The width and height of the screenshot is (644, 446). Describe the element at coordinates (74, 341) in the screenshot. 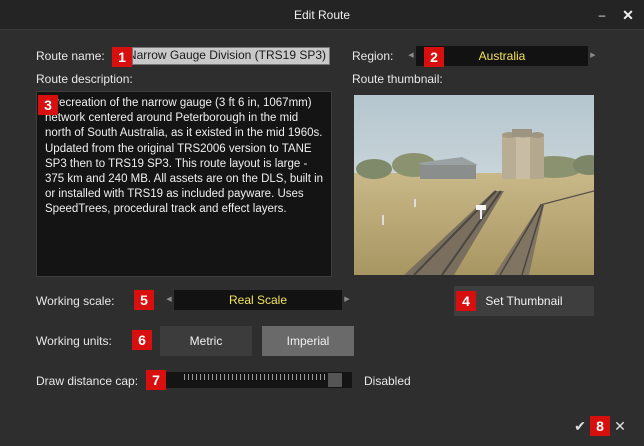

I see `working-units-label: Working units:` at that location.